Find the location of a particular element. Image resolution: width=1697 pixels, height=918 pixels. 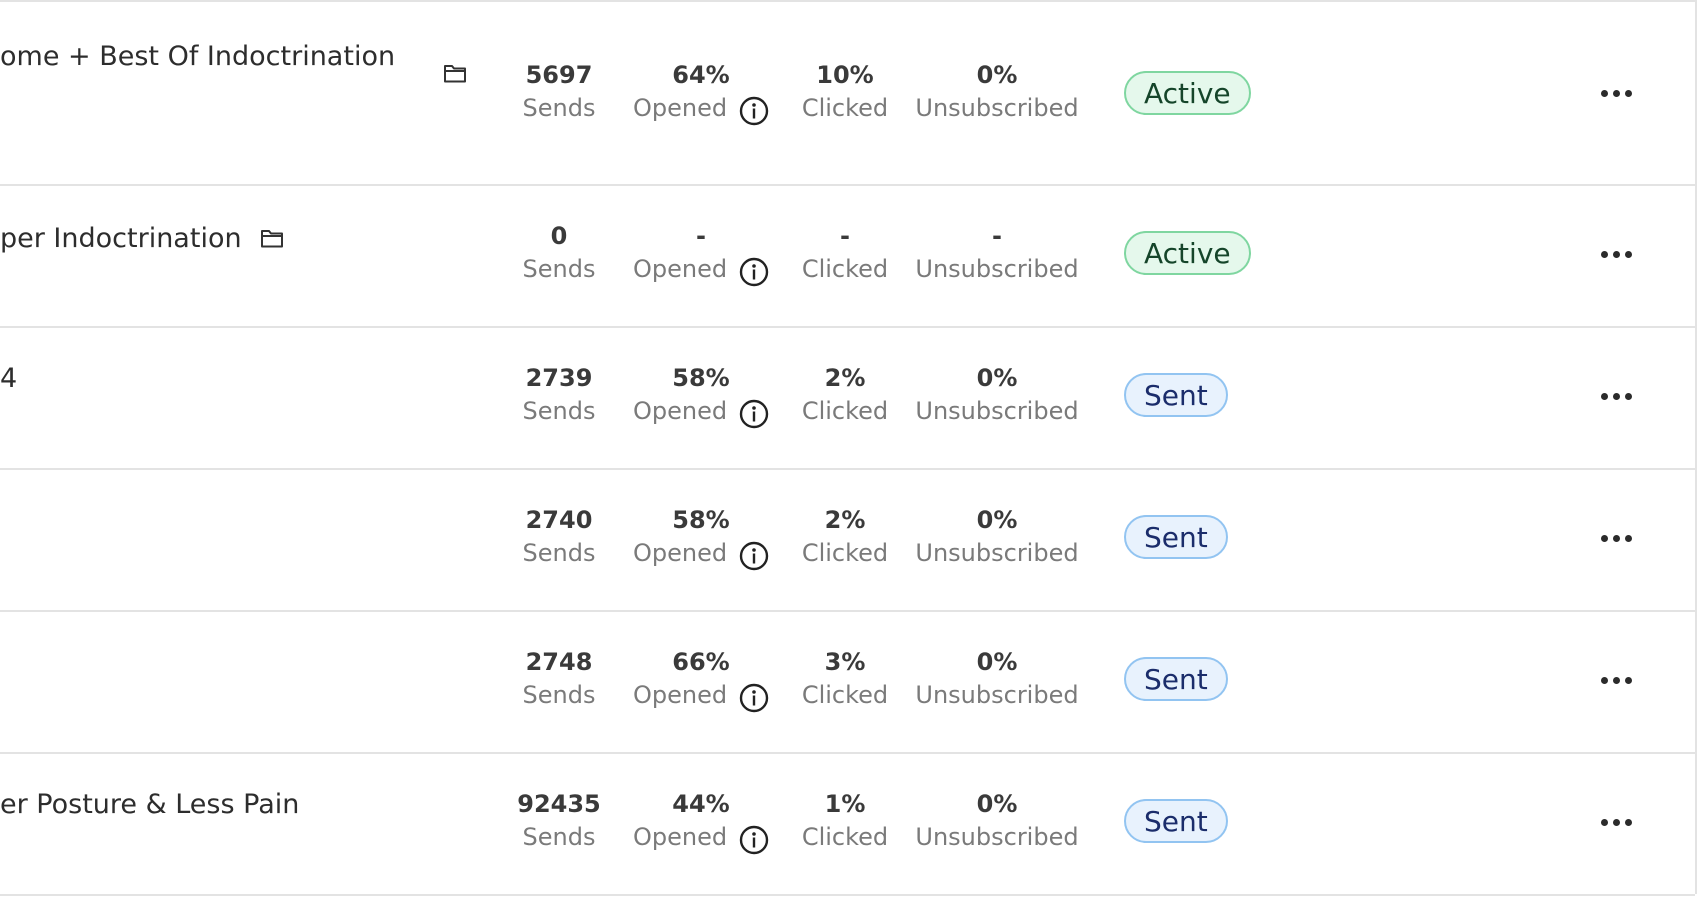

clicked-stat: 10% Clicked is located at coordinates (845, 92).